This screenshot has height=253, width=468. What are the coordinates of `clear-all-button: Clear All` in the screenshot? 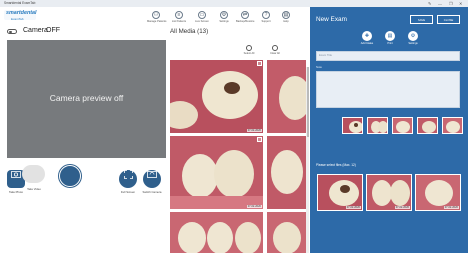 It's located at (275, 50).